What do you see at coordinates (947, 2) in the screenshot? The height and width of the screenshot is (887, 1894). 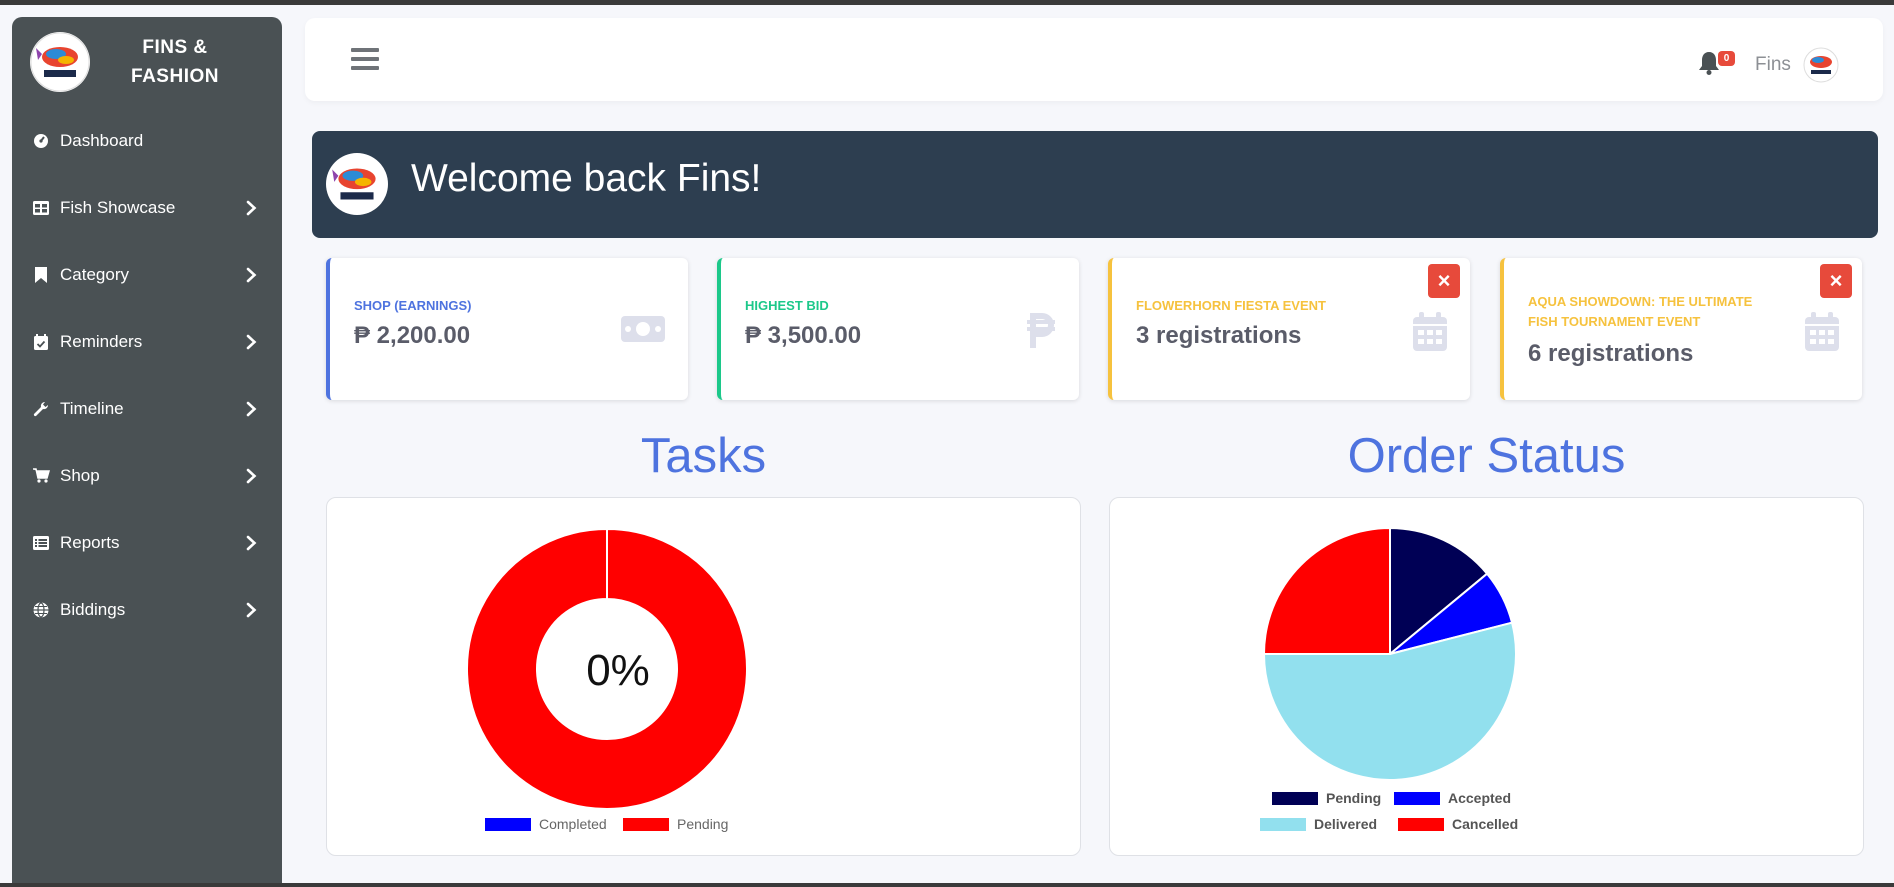 I see `window-top-edge` at bounding box center [947, 2].